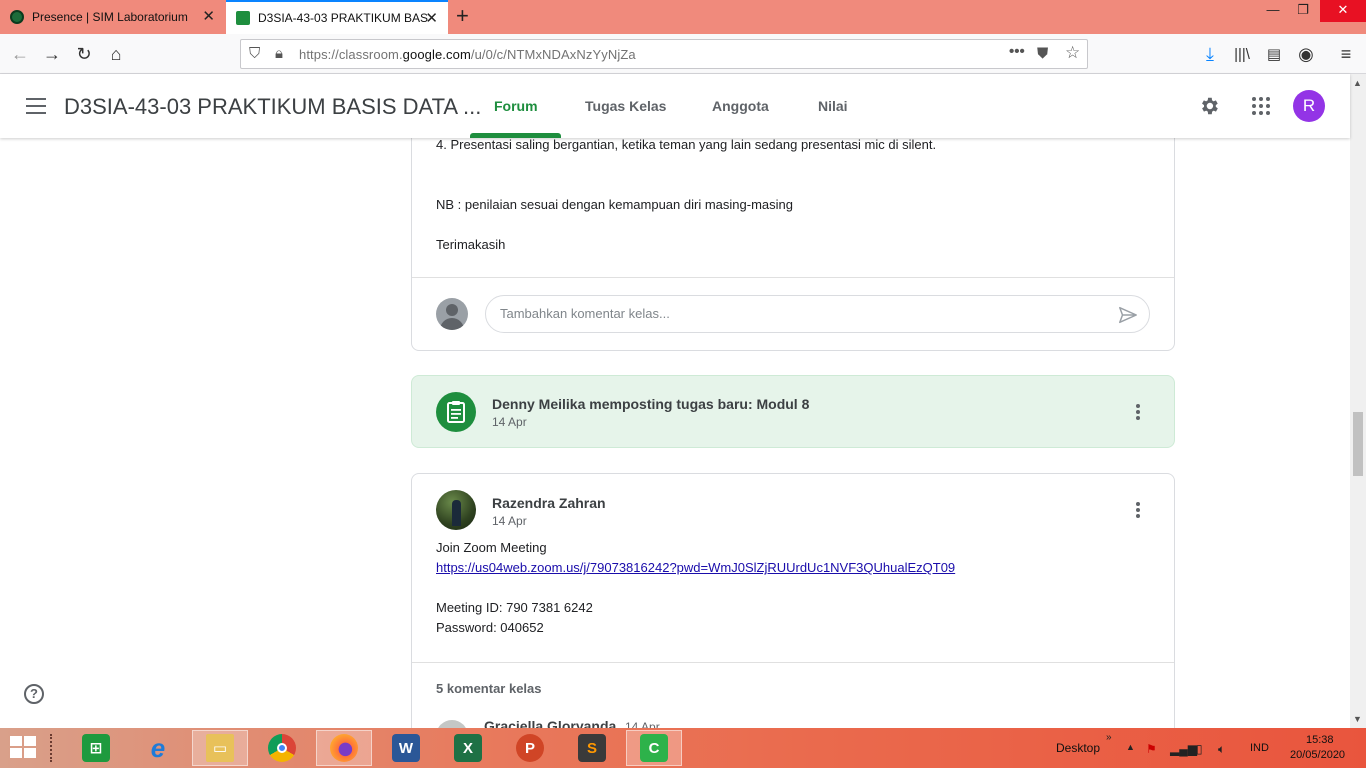  I want to click on browser-tab-presence: Presence | SIM Laboratorium ✕, so click(112, 17).